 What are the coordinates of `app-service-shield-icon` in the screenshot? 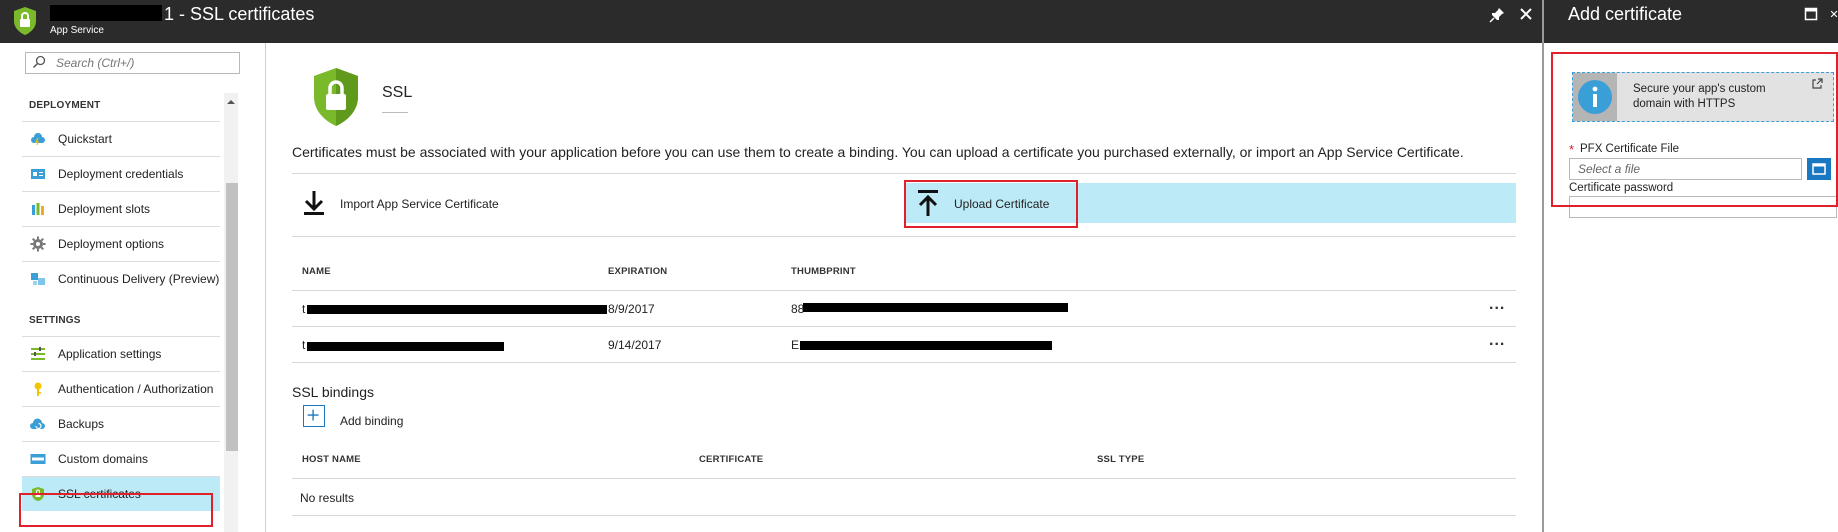 It's located at (25, 21).